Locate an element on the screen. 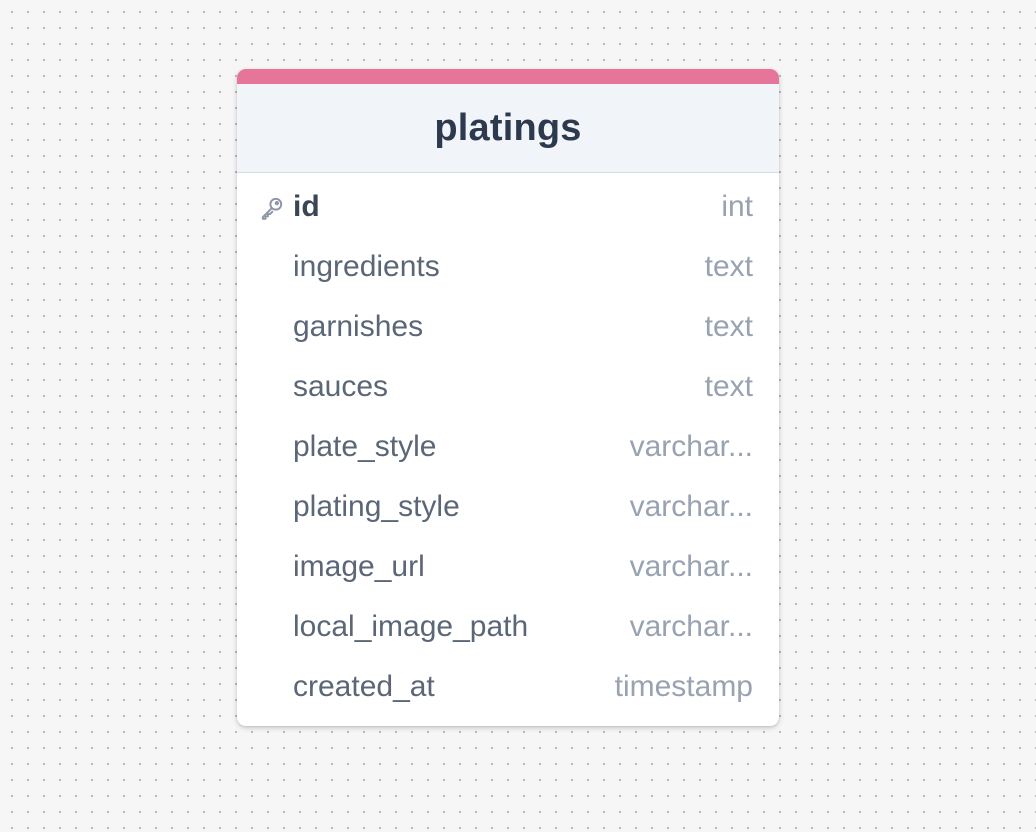 The image size is (1036, 832). table-header: platings is located at coordinates (508, 128).